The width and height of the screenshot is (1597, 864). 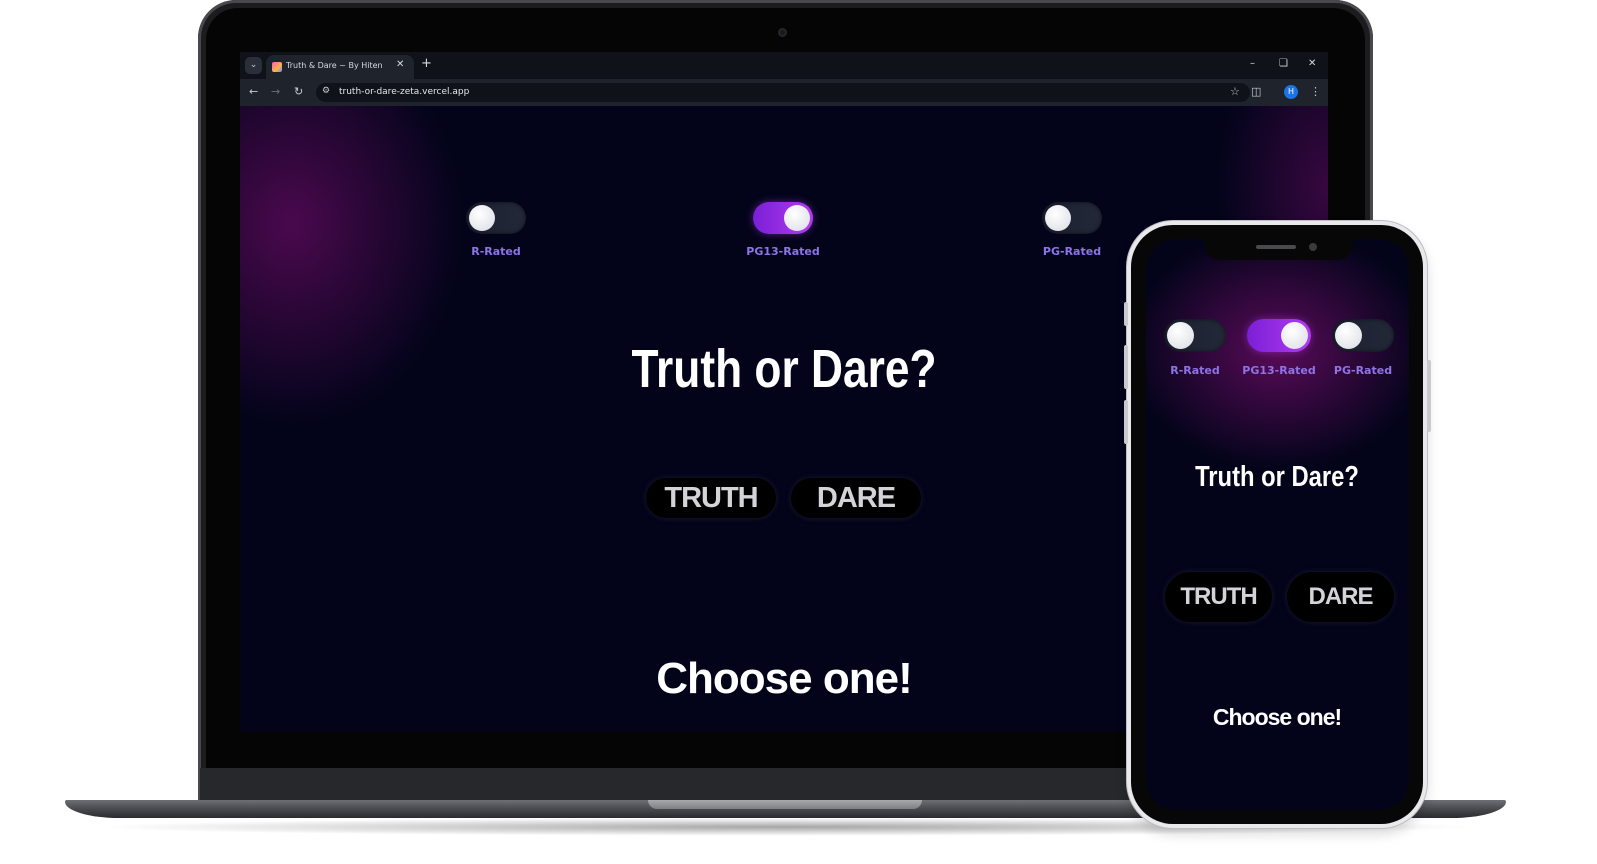 I want to click on mobile-dare-button: DARE, so click(x=1340, y=597).